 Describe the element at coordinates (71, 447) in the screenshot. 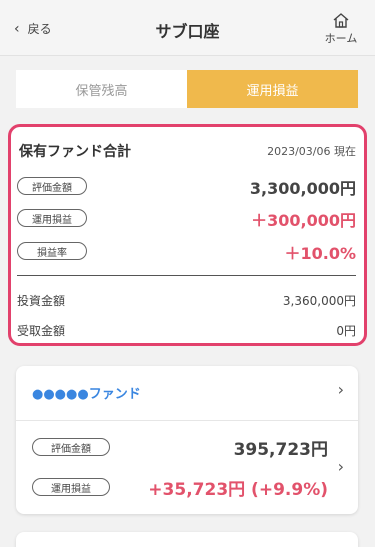

I see `fund-eval-pill: 評価金額` at that location.